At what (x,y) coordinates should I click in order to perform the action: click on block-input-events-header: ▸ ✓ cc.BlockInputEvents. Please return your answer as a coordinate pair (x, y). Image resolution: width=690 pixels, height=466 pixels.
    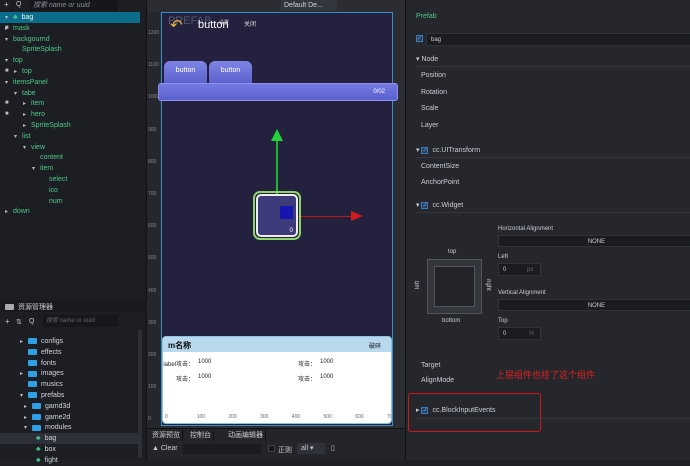
    Looking at the image, I should click on (456, 410).